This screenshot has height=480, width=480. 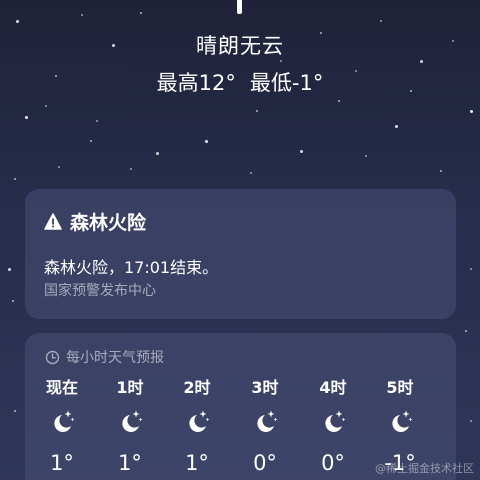 I want to click on high-low-temperature: 最高12° 最低-1°, so click(x=240, y=82).